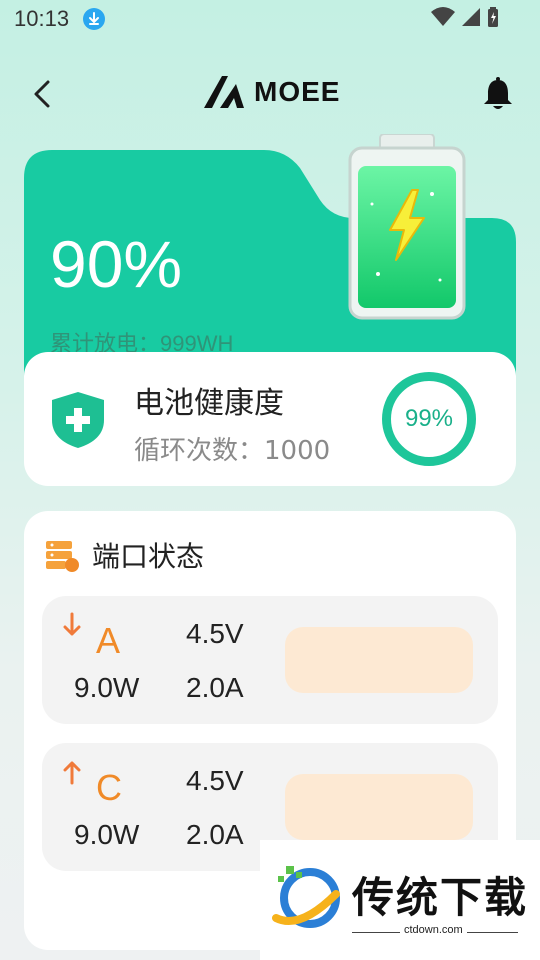  What do you see at coordinates (471, 17) in the screenshot?
I see `signal-icon` at bounding box center [471, 17].